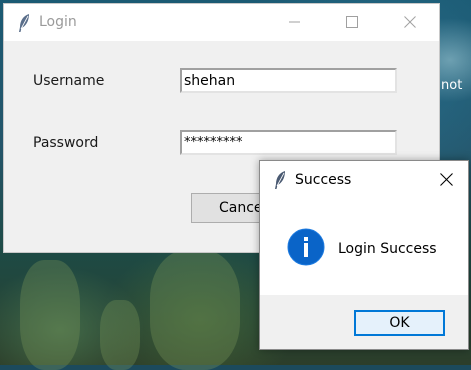 This screenshot has width=471, height=370. I want to click on dialog-close-button, so click(447, 180).